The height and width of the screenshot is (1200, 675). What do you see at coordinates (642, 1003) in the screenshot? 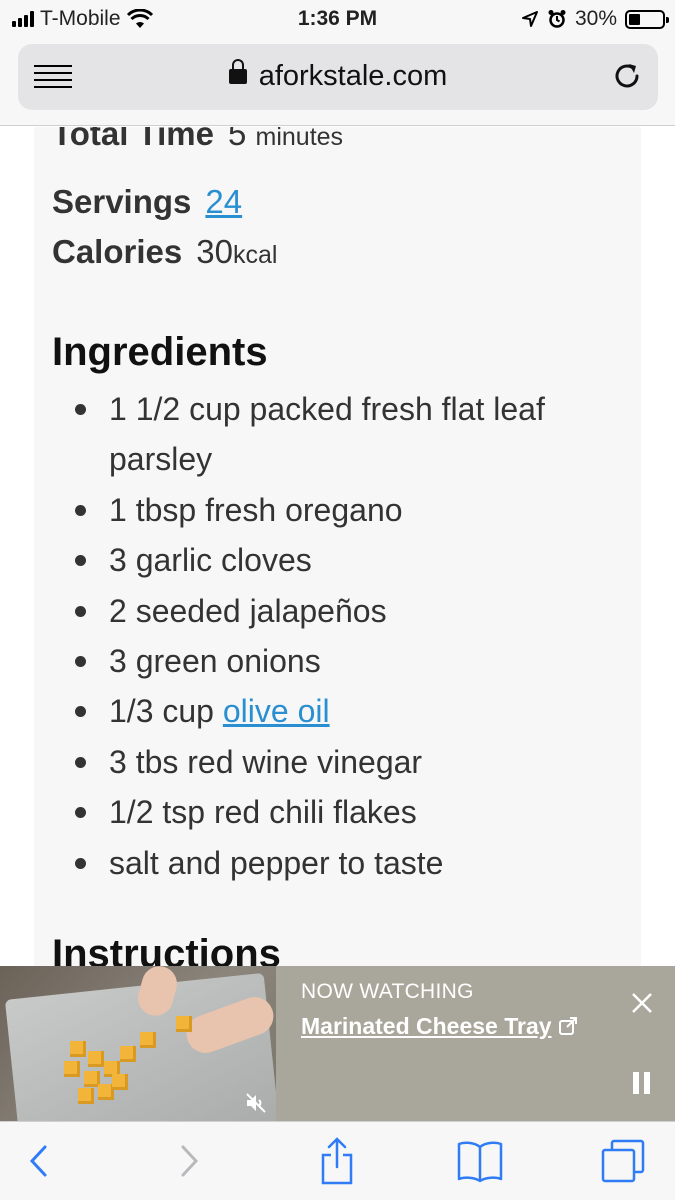
I see `close-icon` at bounding box center [642, 1003].